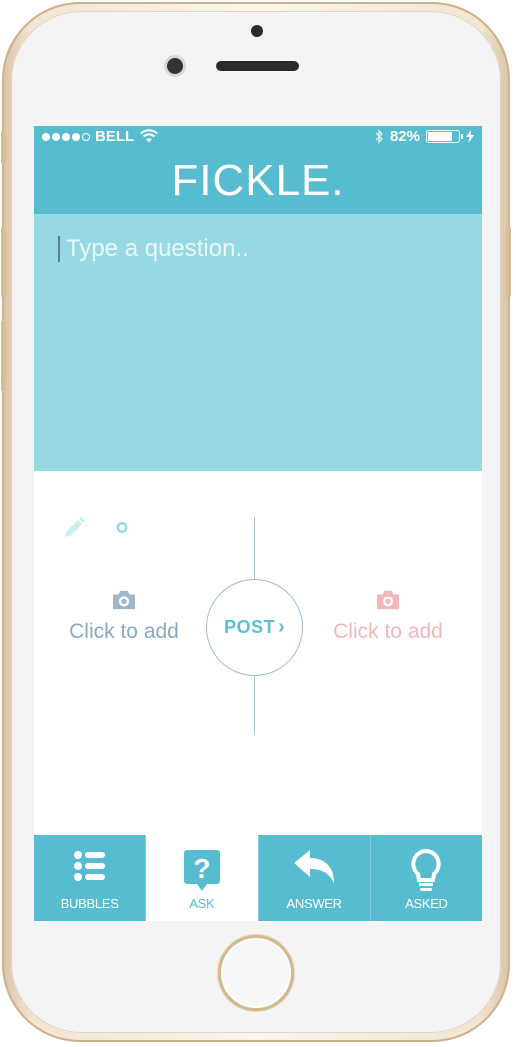 The height and width of the screenshot is (1047, 516). I want to click on divider-top, so click(254, 548).